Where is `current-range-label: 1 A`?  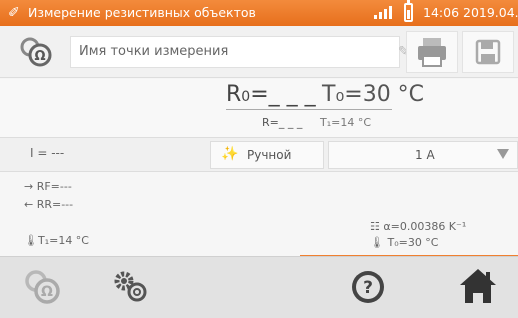 current-range-label: 1 A is located at coordinates (425, 155).